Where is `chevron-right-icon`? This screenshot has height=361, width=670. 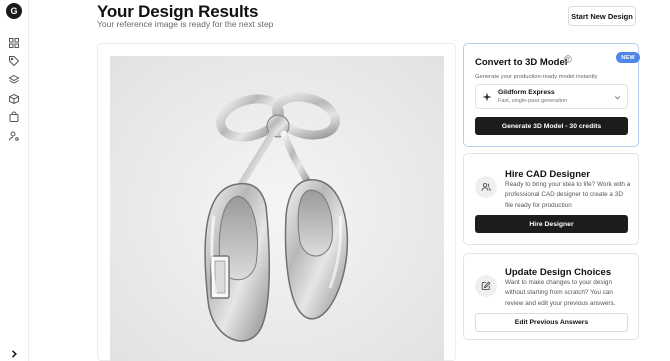
chevron-right-icon is located at coordinates (14, 352).